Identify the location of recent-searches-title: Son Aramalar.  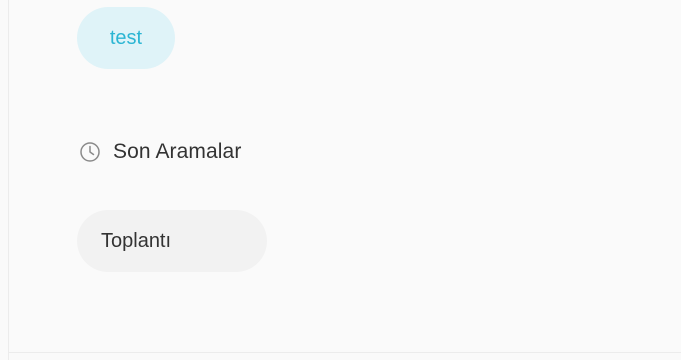
(177, 151).